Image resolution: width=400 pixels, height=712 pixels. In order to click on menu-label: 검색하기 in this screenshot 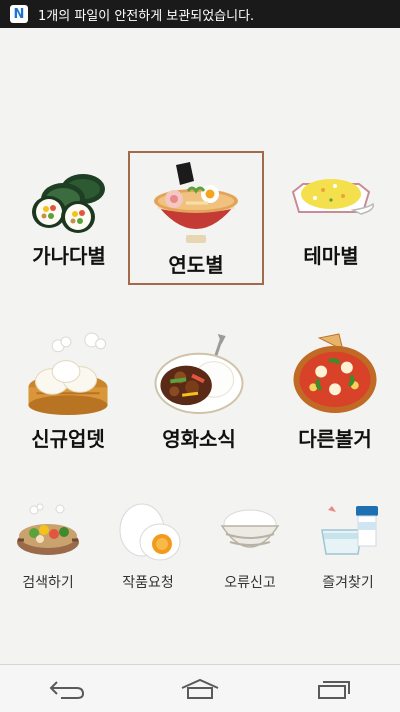, I will do `click(48, 583)`.